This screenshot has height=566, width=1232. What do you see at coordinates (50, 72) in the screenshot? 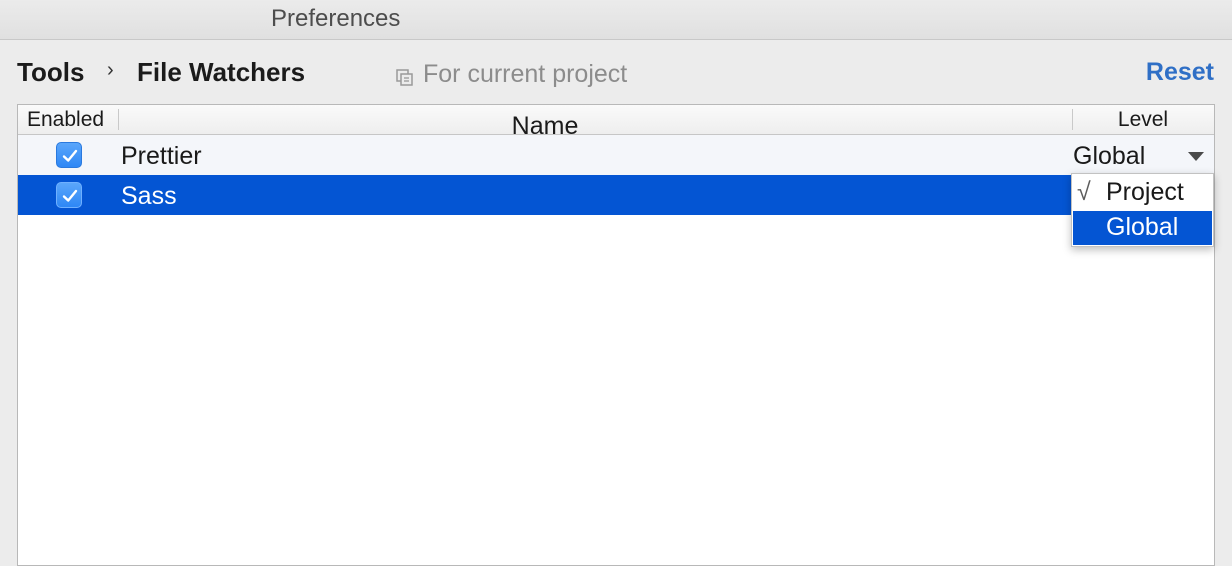
I see `breadcrumb-tools: Tools` at bounding box center [50, 72].